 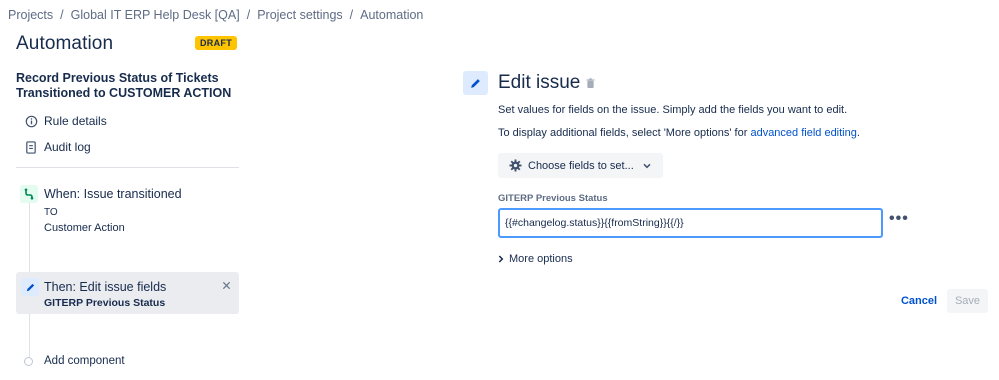 What do you see at coordinates (475, 83) in the screenshot?
I see `edit-issue-icon` at bounding box center [475, 83].